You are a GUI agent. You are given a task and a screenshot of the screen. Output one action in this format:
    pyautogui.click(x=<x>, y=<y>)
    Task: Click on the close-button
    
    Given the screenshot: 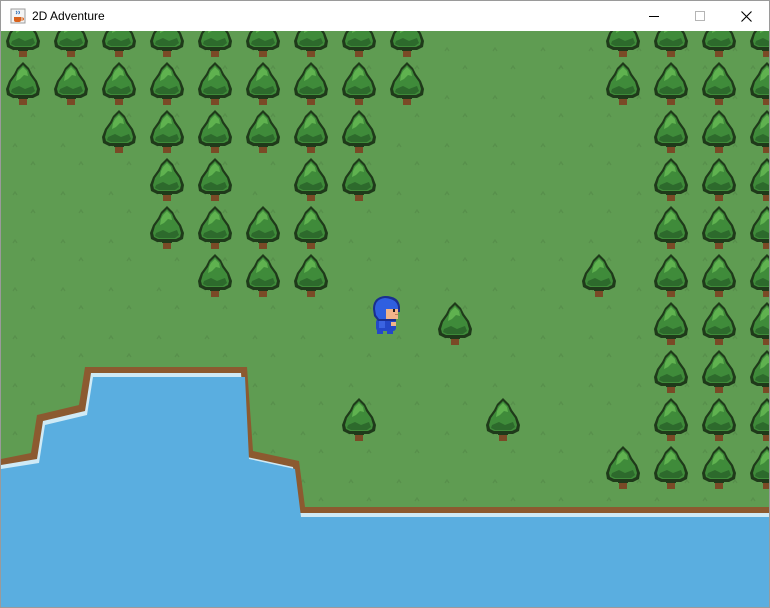 What is the action you would take?
    pyautogui.click(x=746, y=16)
    